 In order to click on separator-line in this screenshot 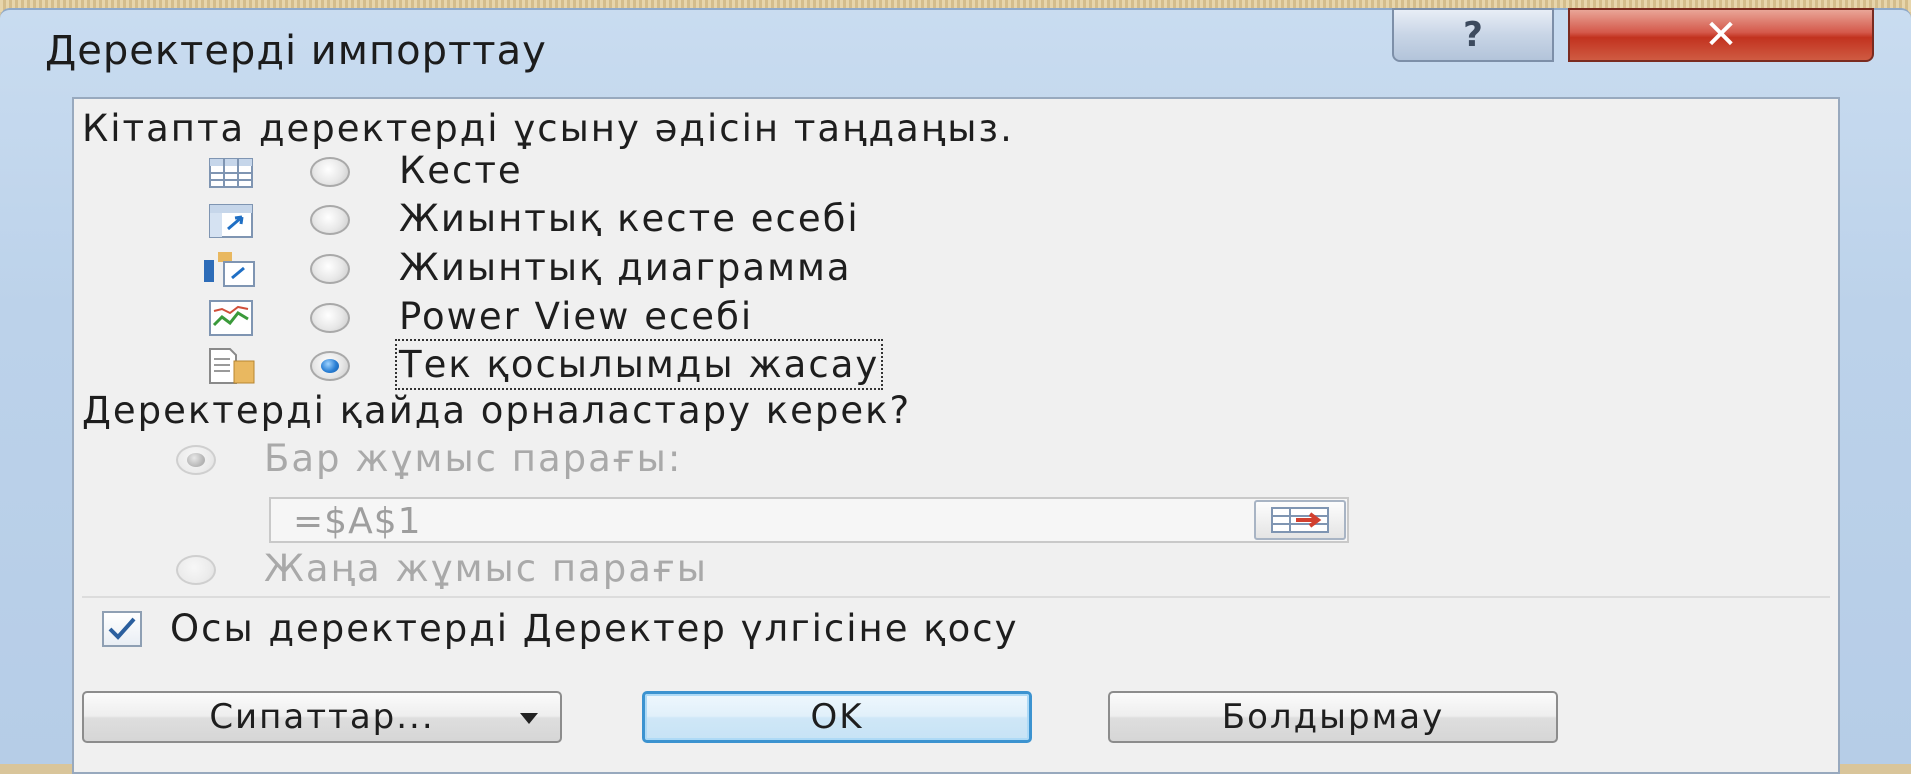, I will do `click(956, 597)`.